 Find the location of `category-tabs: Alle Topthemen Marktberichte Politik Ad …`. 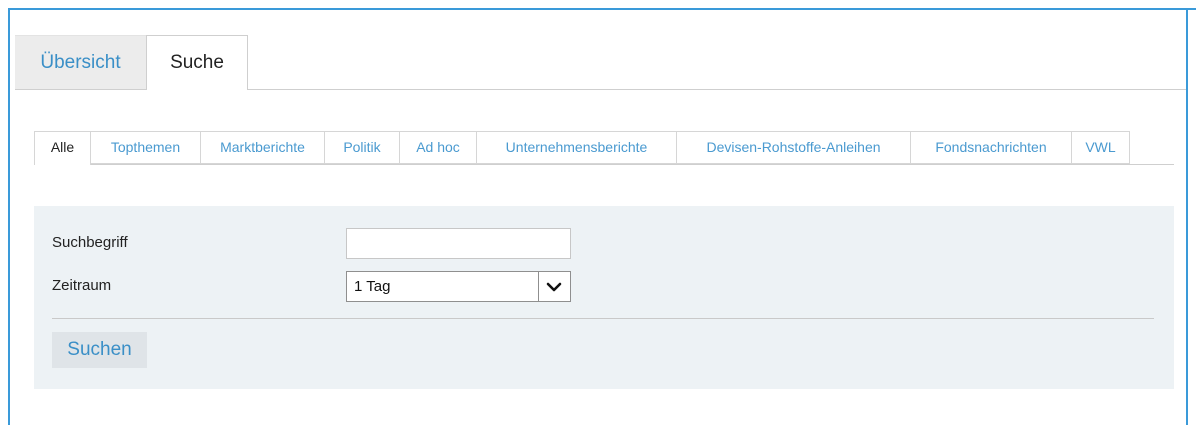

category-tabs: Alle Topthemen Marktberichte Politik Ad … is located at coordinates (604, 148).